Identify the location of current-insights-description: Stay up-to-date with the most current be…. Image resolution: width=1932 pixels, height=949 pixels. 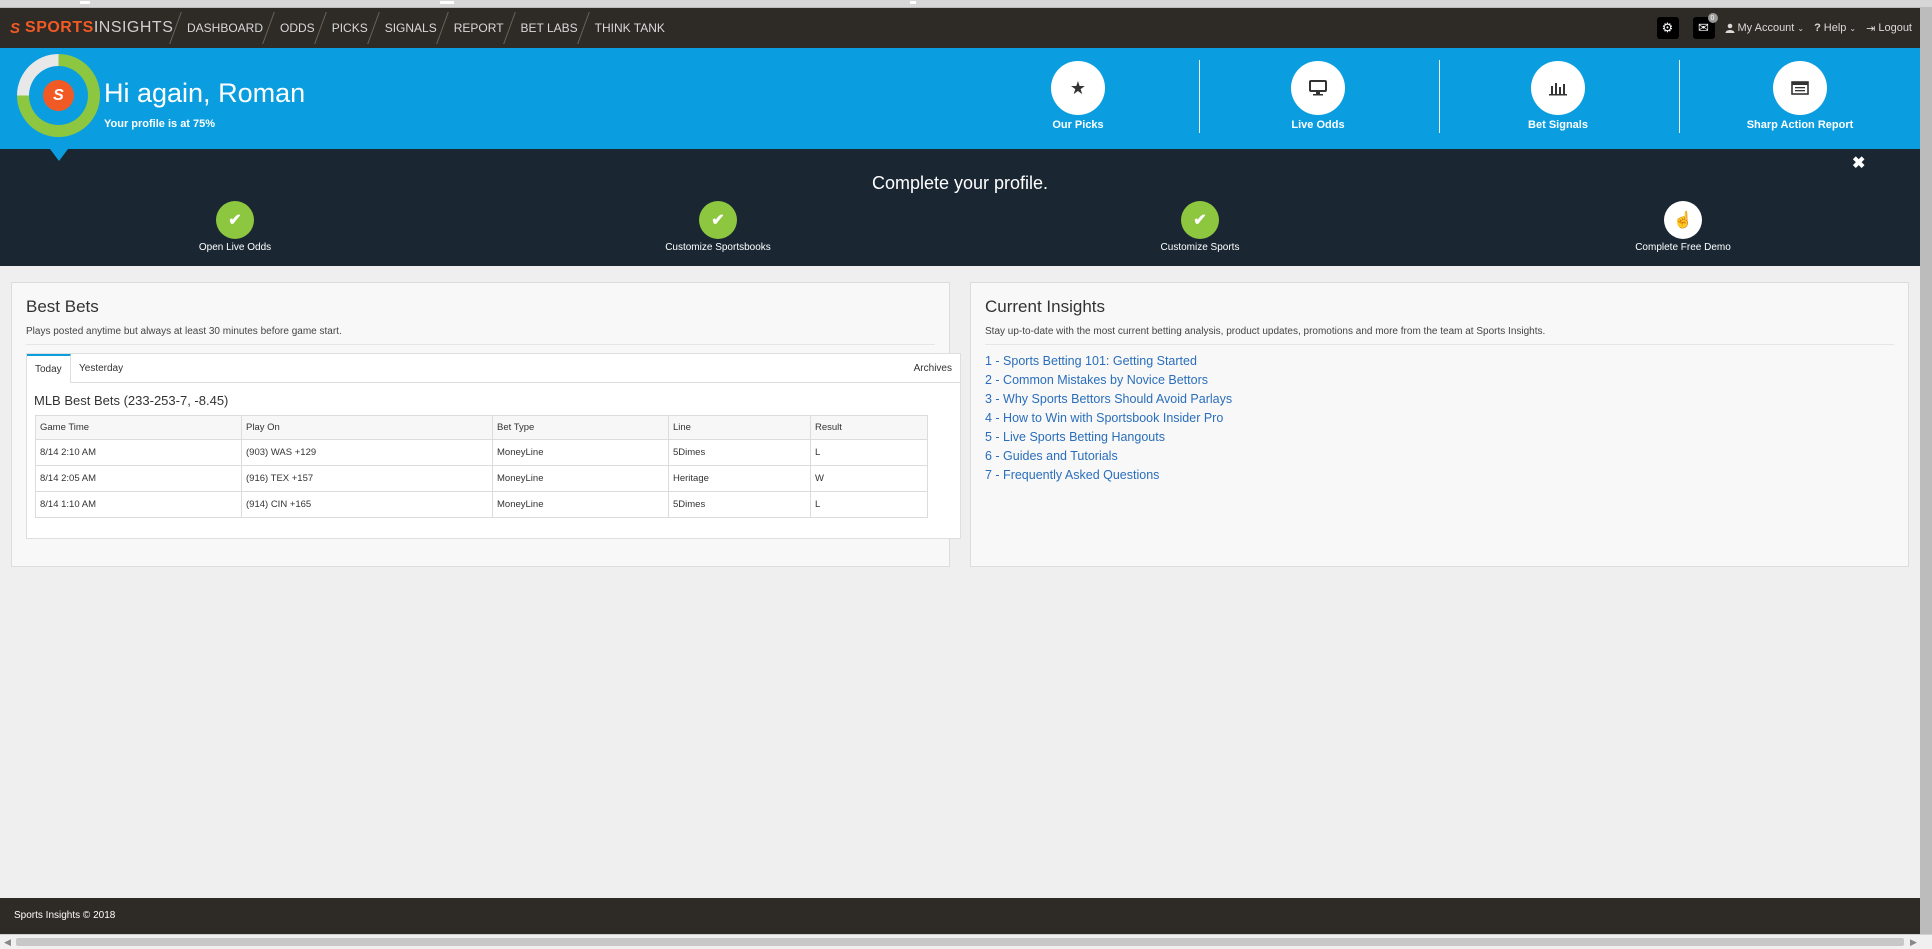
(1265, 331).